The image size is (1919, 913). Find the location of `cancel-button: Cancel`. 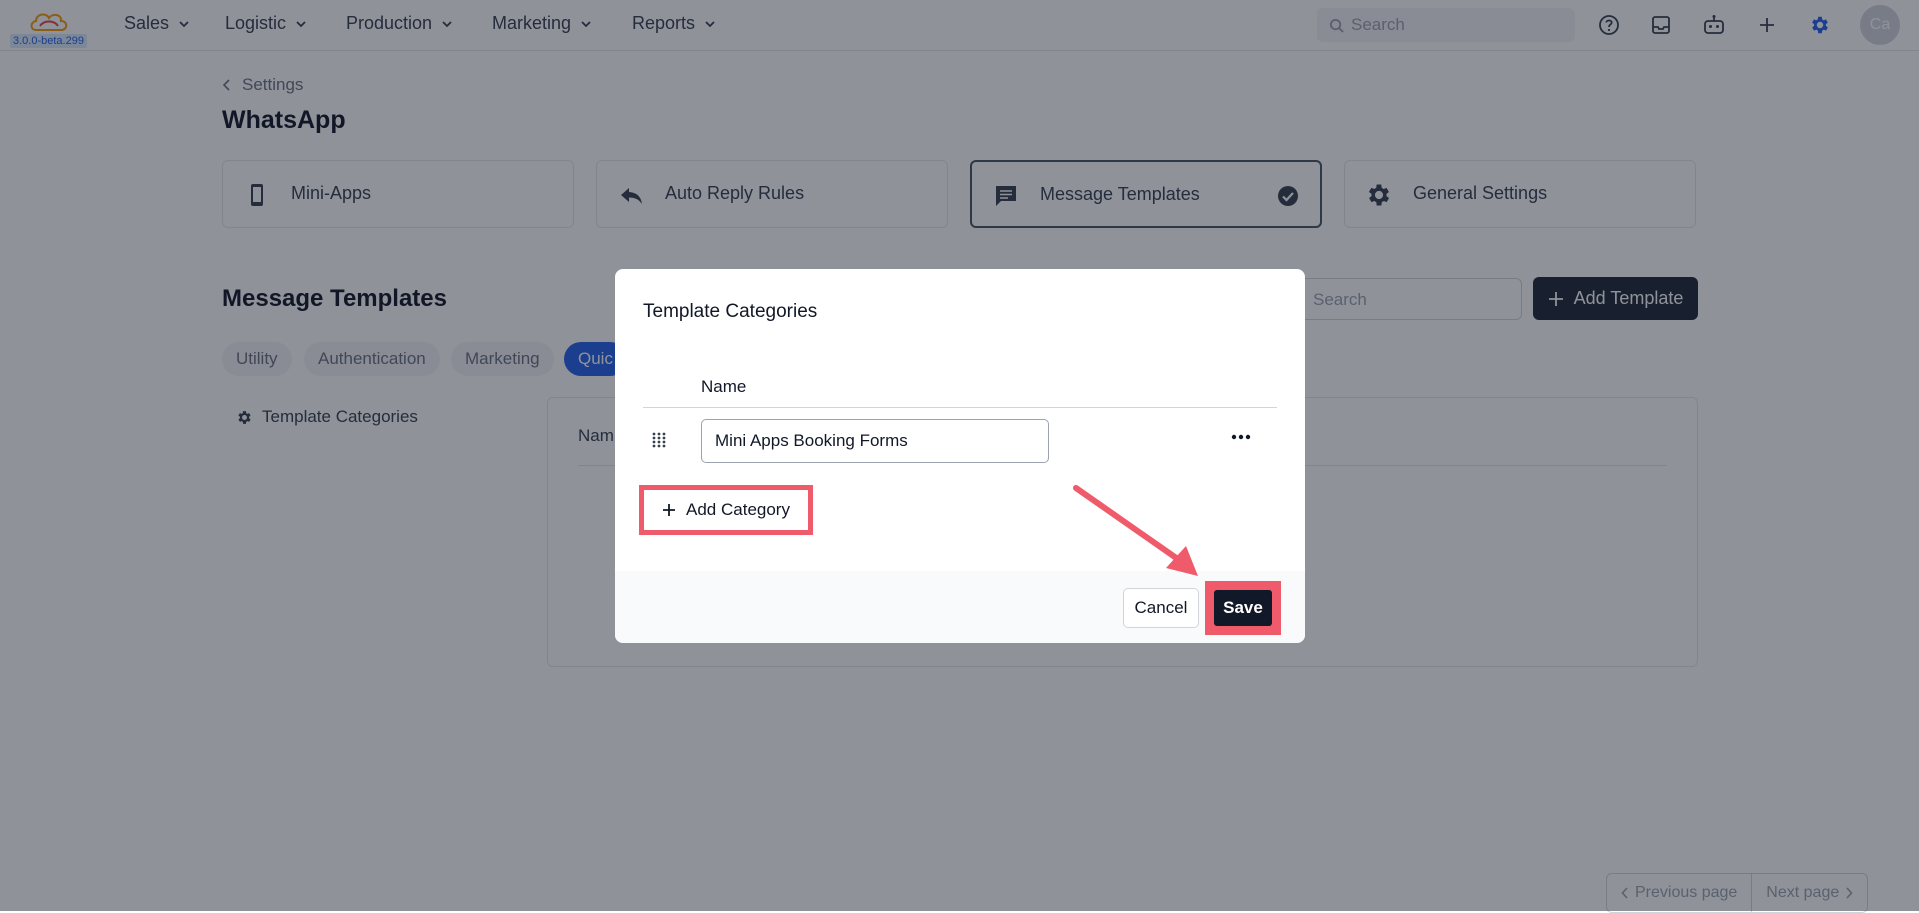

cancel-button: Cancel is located at coordinates (1161, 608).